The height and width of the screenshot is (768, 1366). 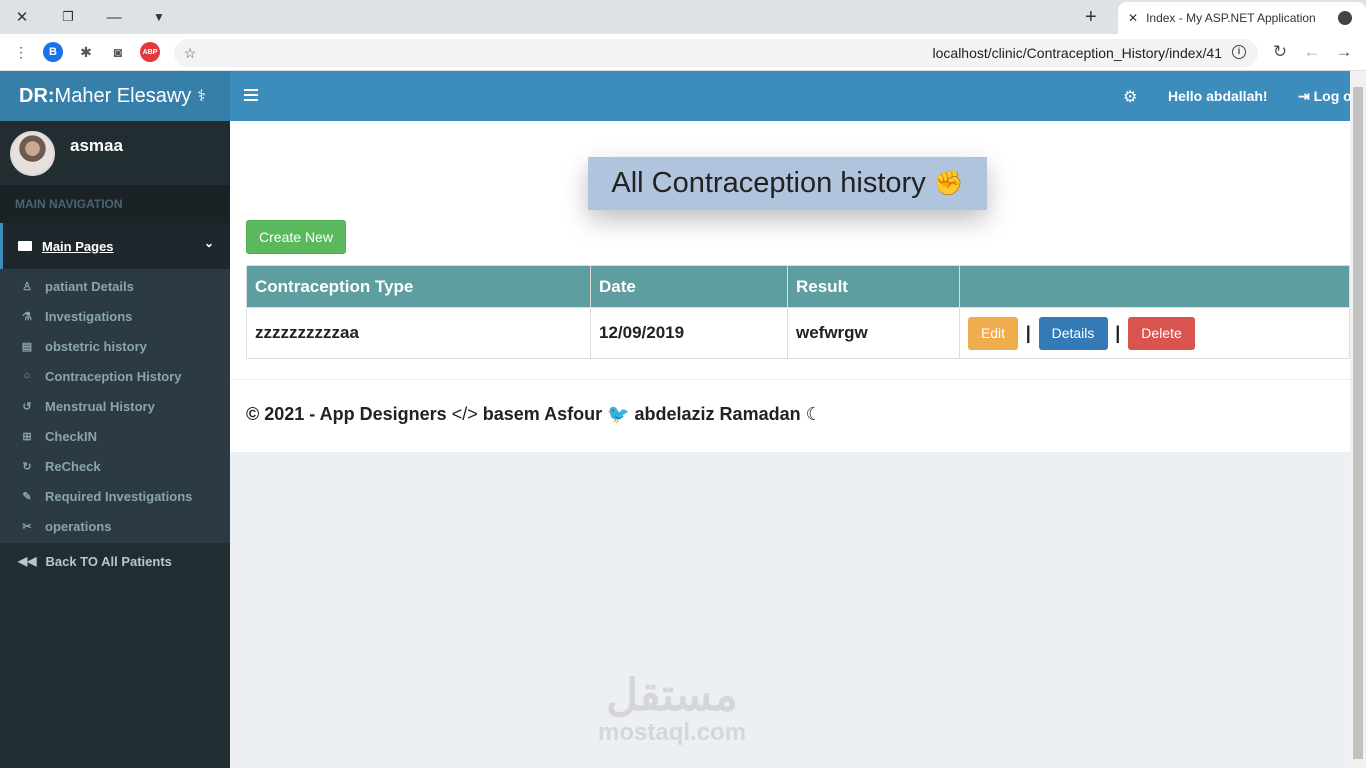 What do you see at coordinates (1162, 333) in the screenshot?
I see `delete-button: Delete` at bounding box center [1162, 333].